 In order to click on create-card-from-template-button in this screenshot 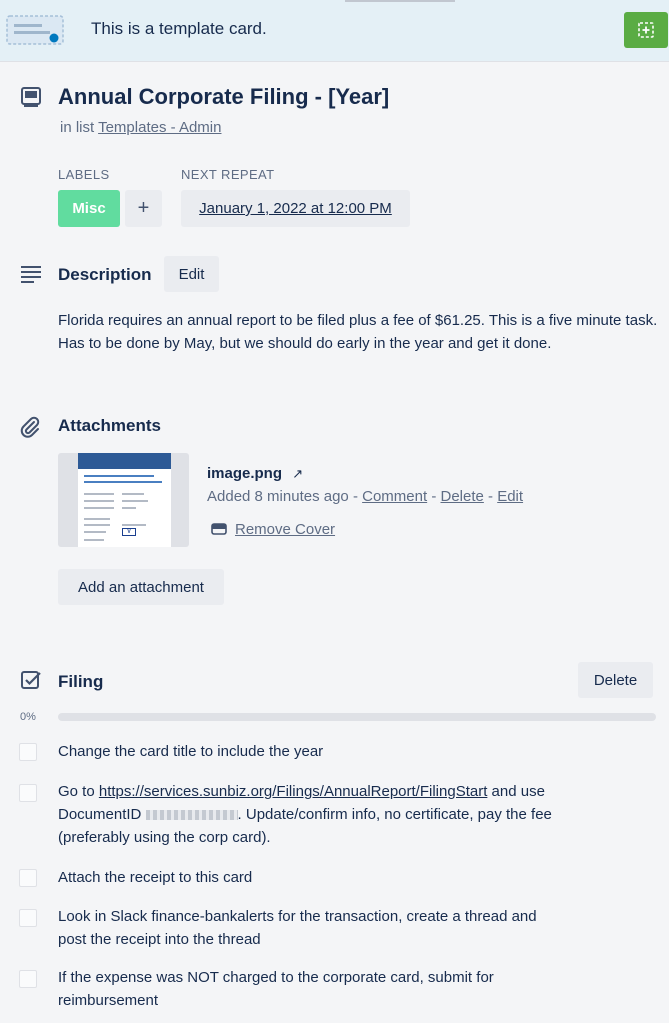, I will do `click(646, 30)`.